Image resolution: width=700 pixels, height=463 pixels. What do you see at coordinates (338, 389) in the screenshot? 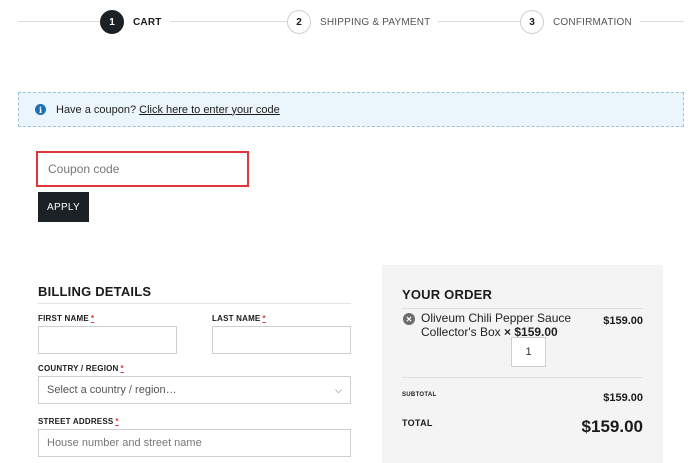
I see `chevron-down-icon: ⌵` at bounding box center [338, 389].